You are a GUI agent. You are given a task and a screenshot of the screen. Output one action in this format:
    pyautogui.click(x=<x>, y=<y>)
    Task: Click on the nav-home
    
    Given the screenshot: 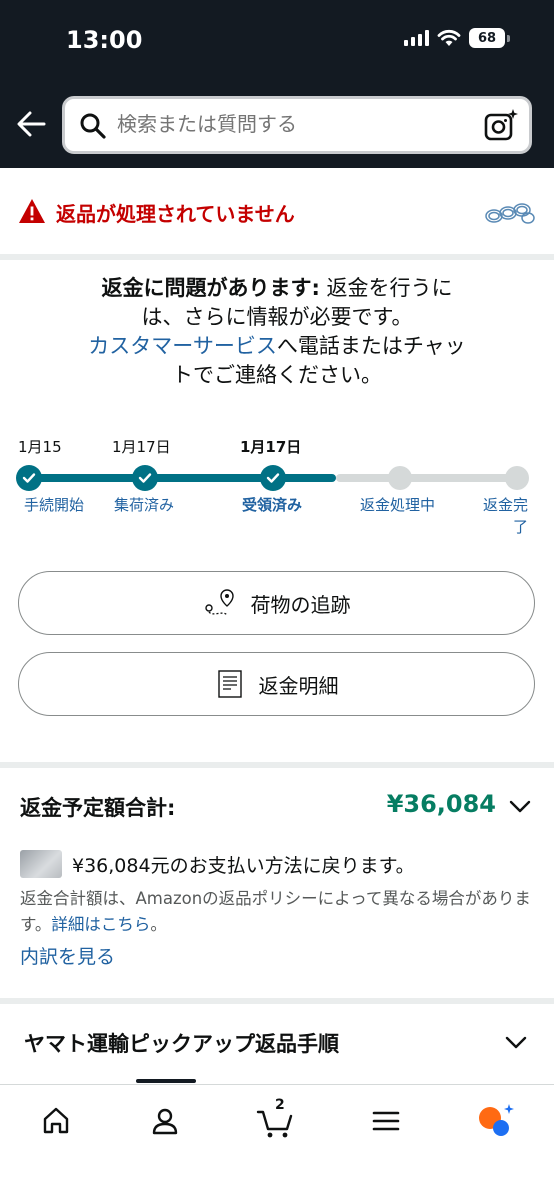 What is the action you would take?
    pyautogui.click(x=56, y=1121)
    